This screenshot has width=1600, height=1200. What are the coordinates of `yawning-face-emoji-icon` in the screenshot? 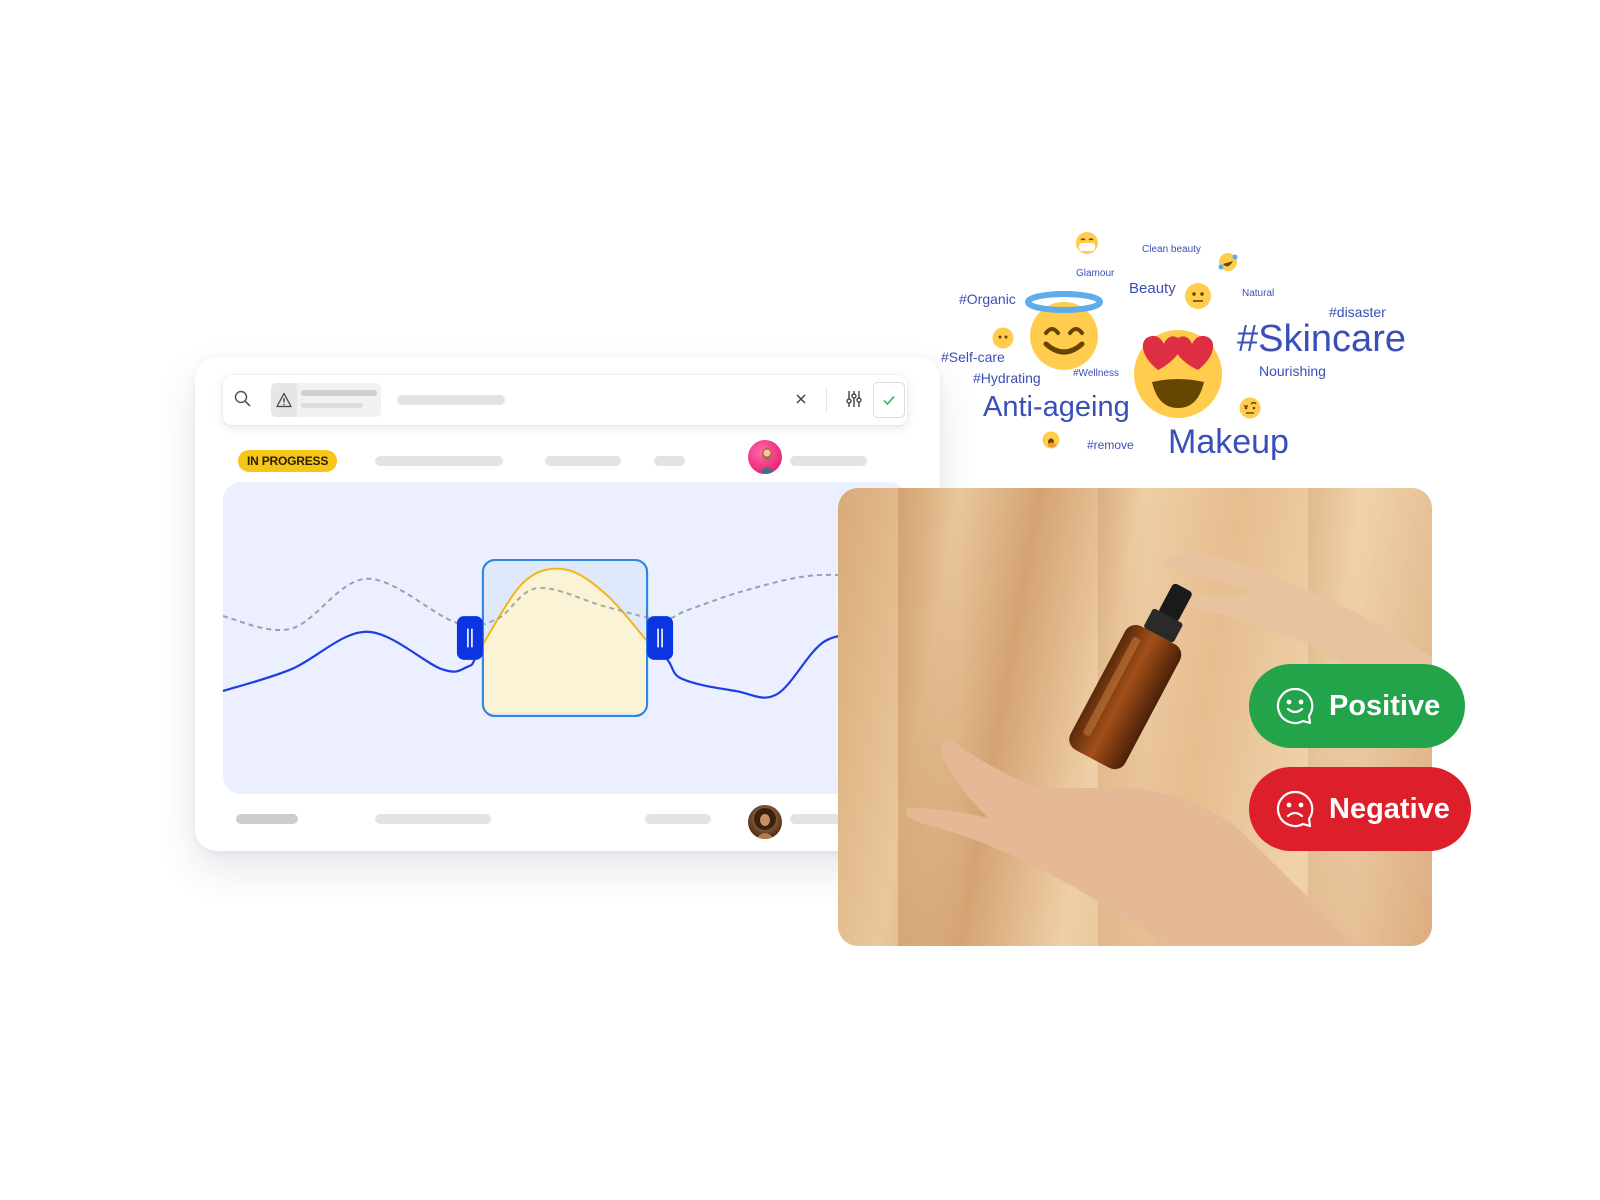 It's located at (1051, 440).